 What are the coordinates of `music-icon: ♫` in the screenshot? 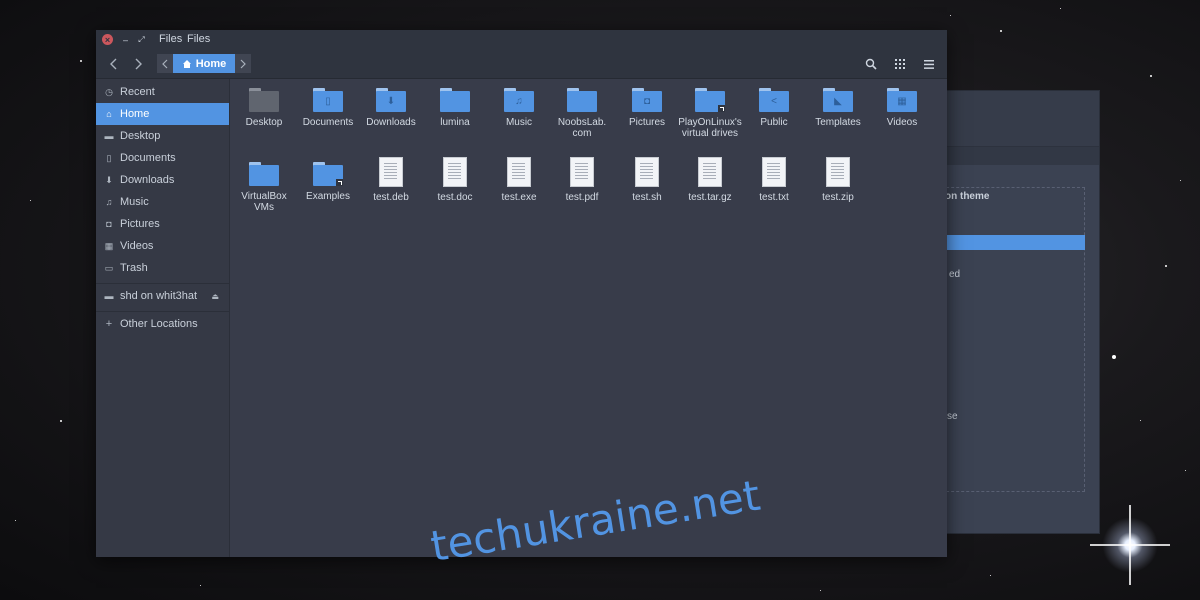 It's located at (519, 101).